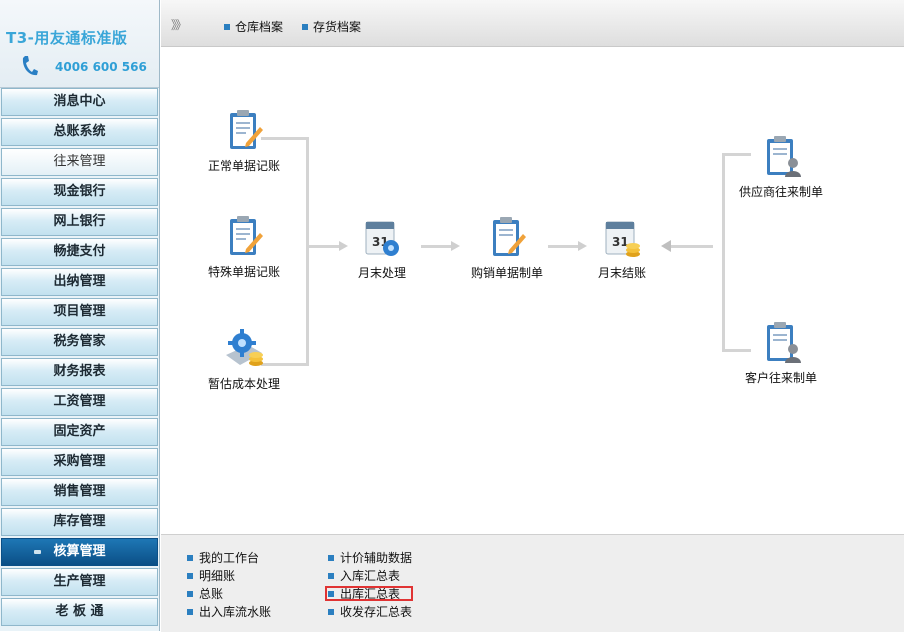 This screenshot has width=904, height=632. I want to click on nav-item-boss-pass: 老 板 通, so click(79, 612).